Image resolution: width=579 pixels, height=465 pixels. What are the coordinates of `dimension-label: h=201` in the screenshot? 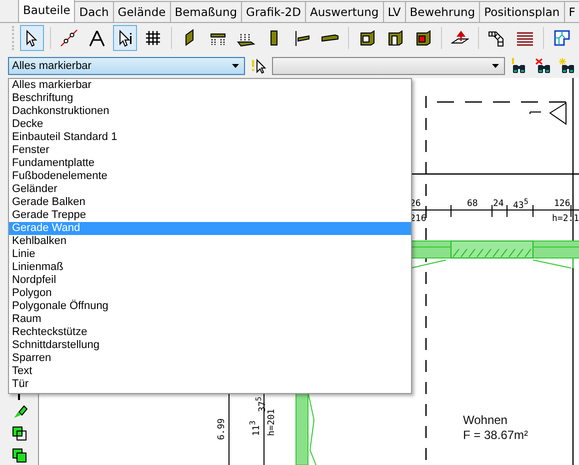 It's located at (272, 422).